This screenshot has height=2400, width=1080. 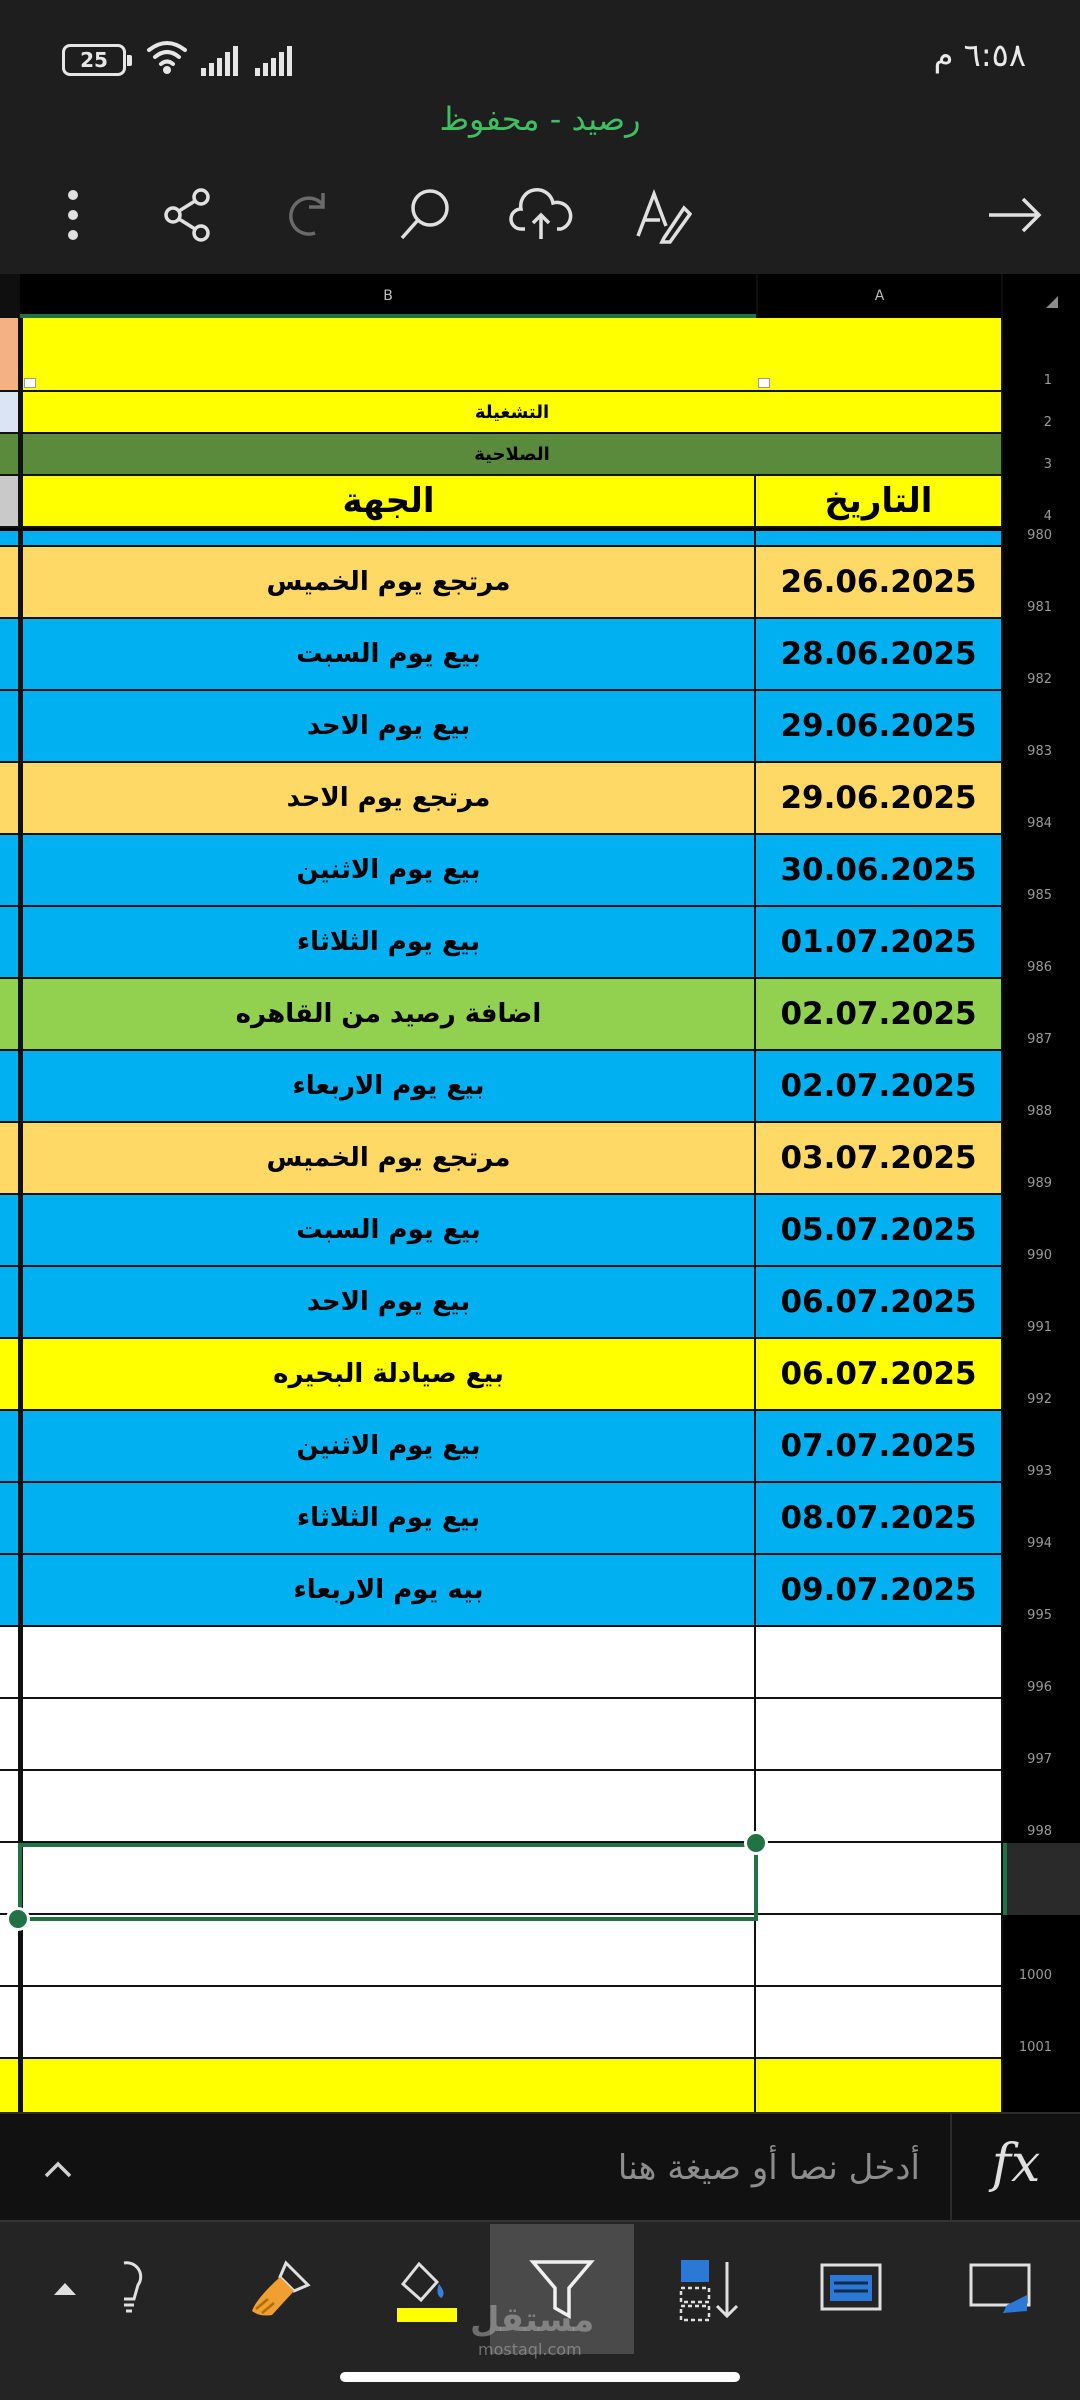 What do you see at coordinates (1041, 1519) in the screenshot?
I see `row-header: 994` at bounding box center [1041, 1519].